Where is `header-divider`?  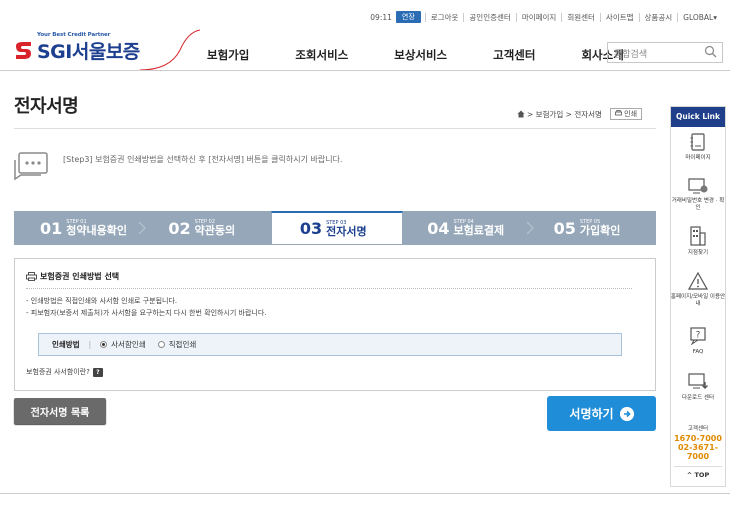 header-divider is located at coordinates (365, 70).